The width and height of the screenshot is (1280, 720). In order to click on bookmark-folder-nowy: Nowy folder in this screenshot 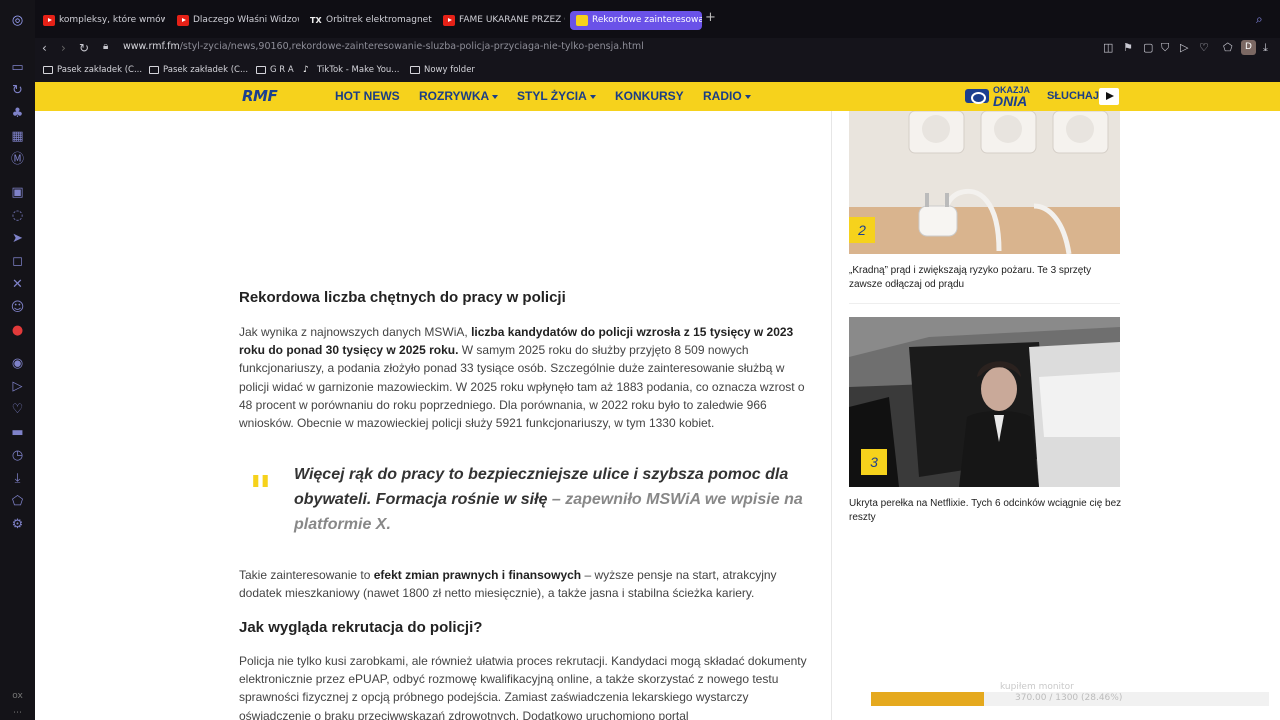, I will do `click(442, 70)`.